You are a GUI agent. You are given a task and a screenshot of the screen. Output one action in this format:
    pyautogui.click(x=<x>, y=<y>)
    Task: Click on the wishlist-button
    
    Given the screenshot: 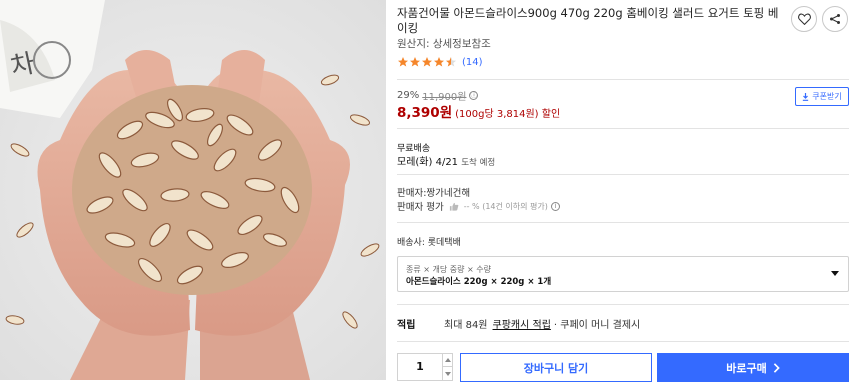 What is the action you would take?
    pyautogui.click(x=804, y=19)
    